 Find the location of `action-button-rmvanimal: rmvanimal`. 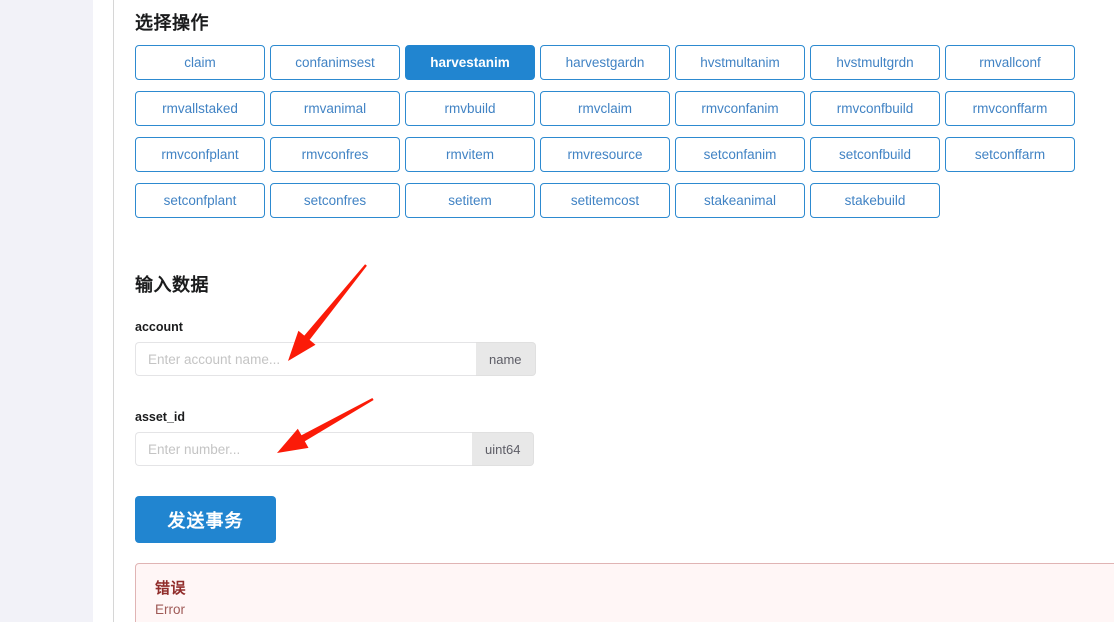

action-button-rmvanimal: rmvanimal is located at coordinates (335, 108).